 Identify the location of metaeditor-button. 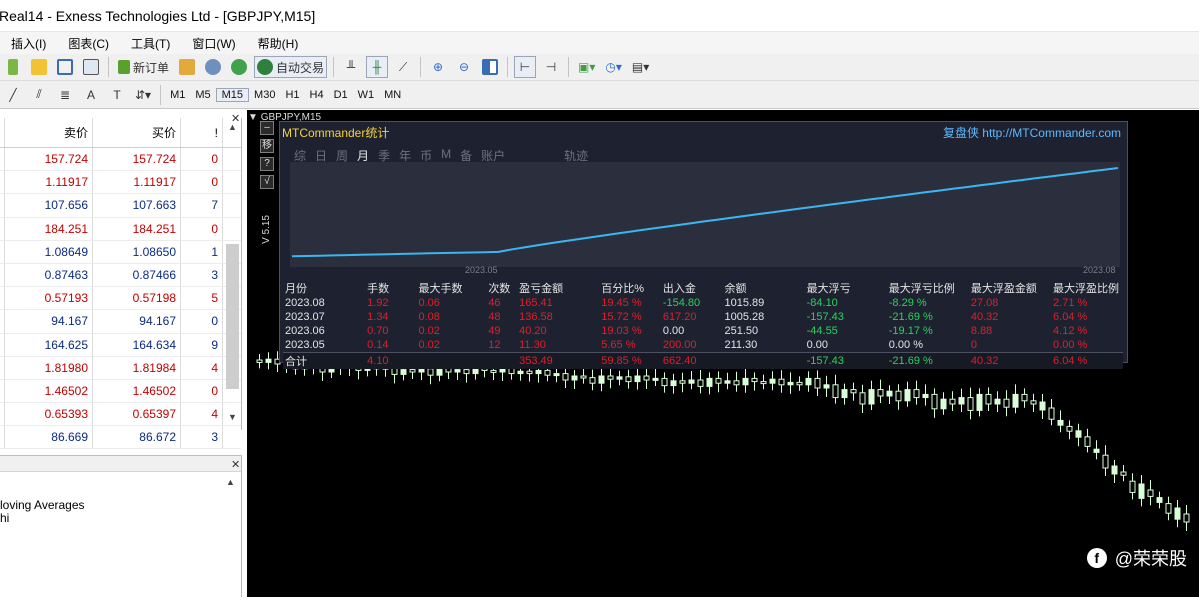
(187, 67).